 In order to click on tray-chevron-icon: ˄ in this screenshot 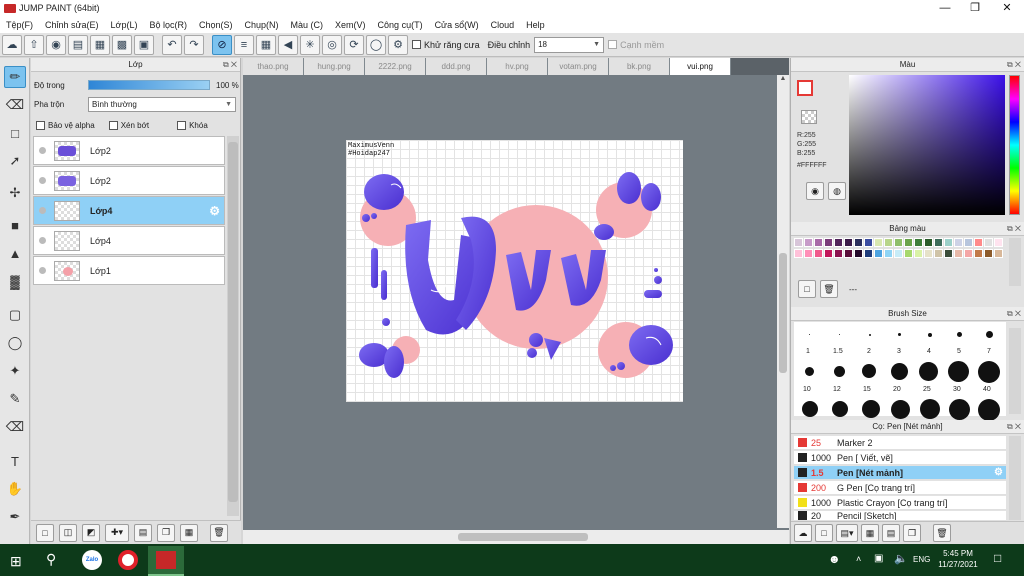, I will do `click(858, 559)`.